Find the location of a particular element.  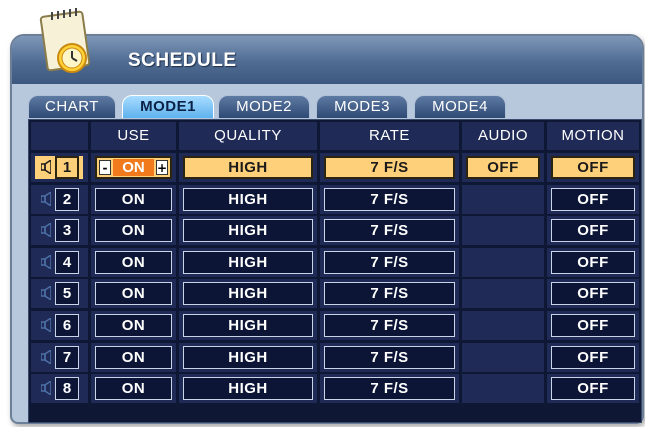

window-title: SCHEDULE is located at coordinates (182, 60).